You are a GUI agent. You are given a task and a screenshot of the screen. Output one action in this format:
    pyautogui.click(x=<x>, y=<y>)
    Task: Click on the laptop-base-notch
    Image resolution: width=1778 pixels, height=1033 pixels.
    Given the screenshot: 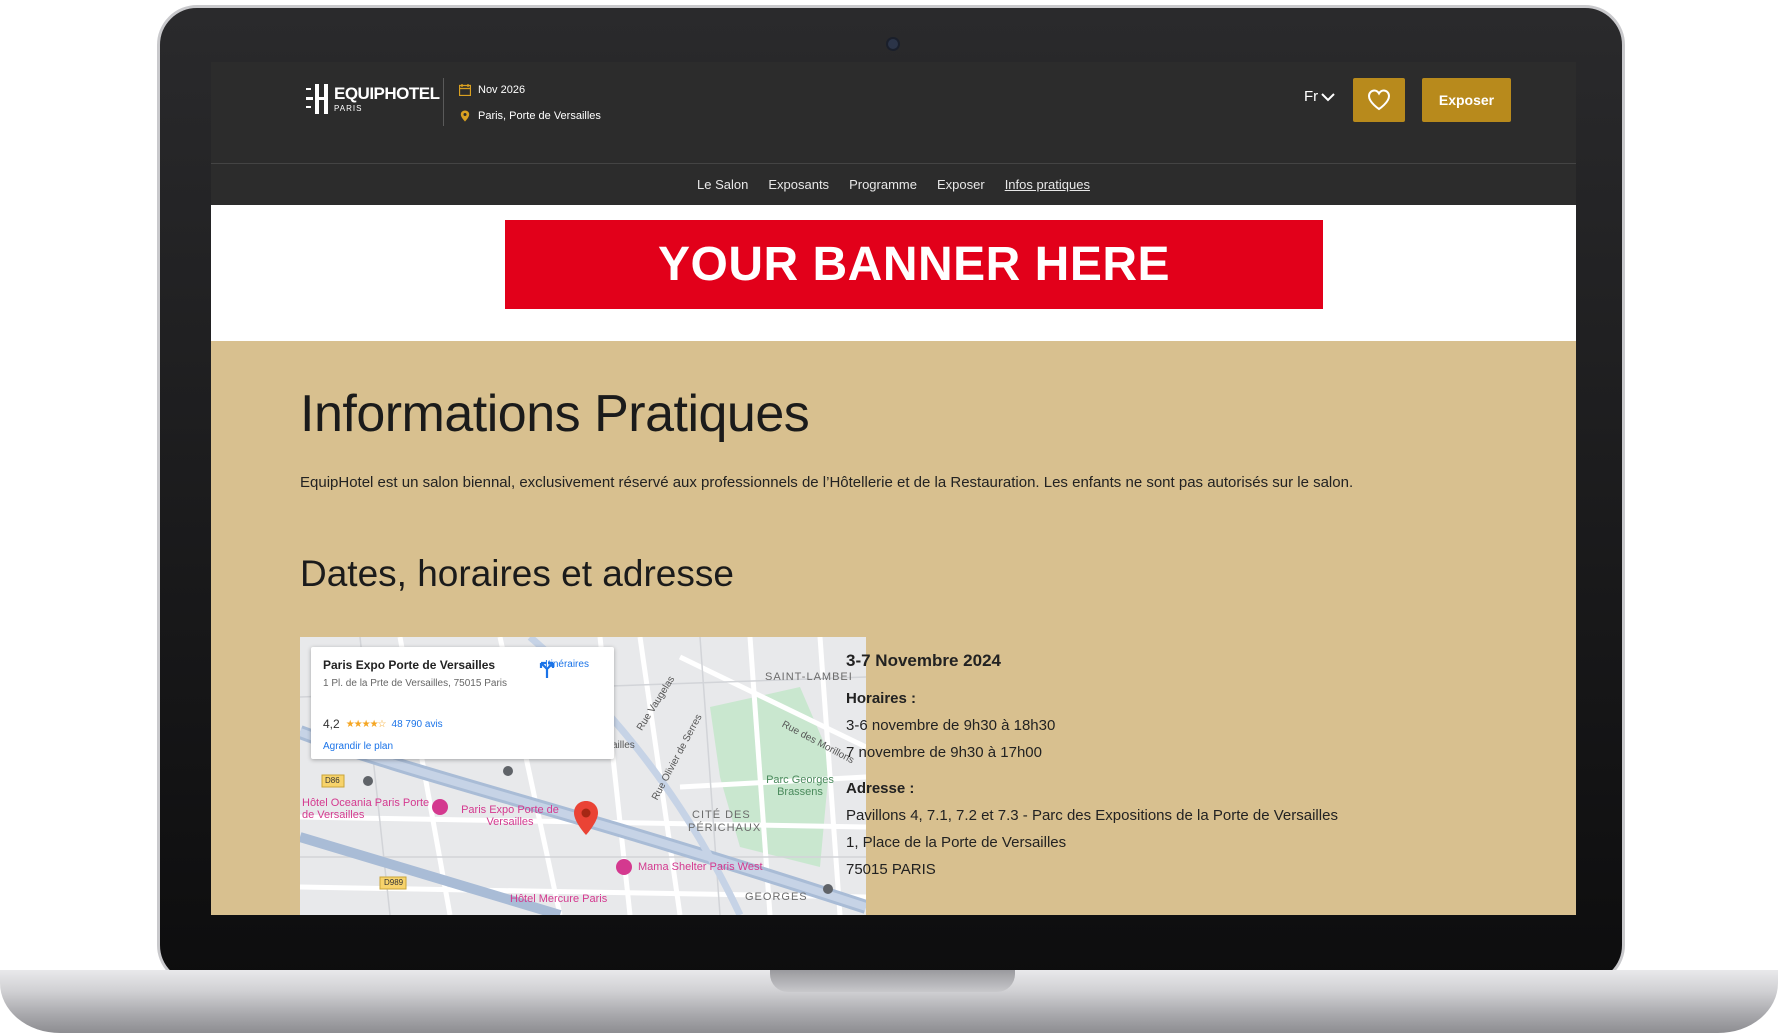 What is the action you would take?
    pyautogui.click(x=892, y=981)
    